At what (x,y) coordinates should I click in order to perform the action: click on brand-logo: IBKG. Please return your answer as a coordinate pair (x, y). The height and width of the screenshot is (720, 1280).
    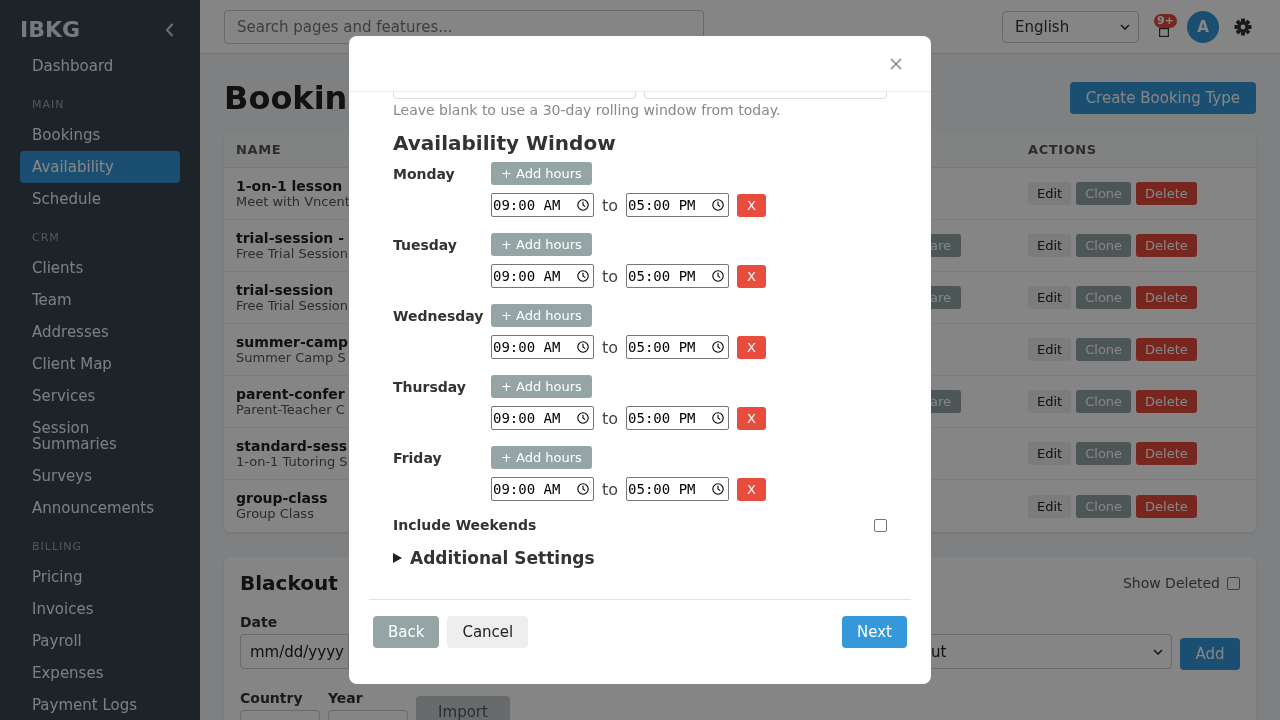
    Looking at the image, I should click on (50, 30).